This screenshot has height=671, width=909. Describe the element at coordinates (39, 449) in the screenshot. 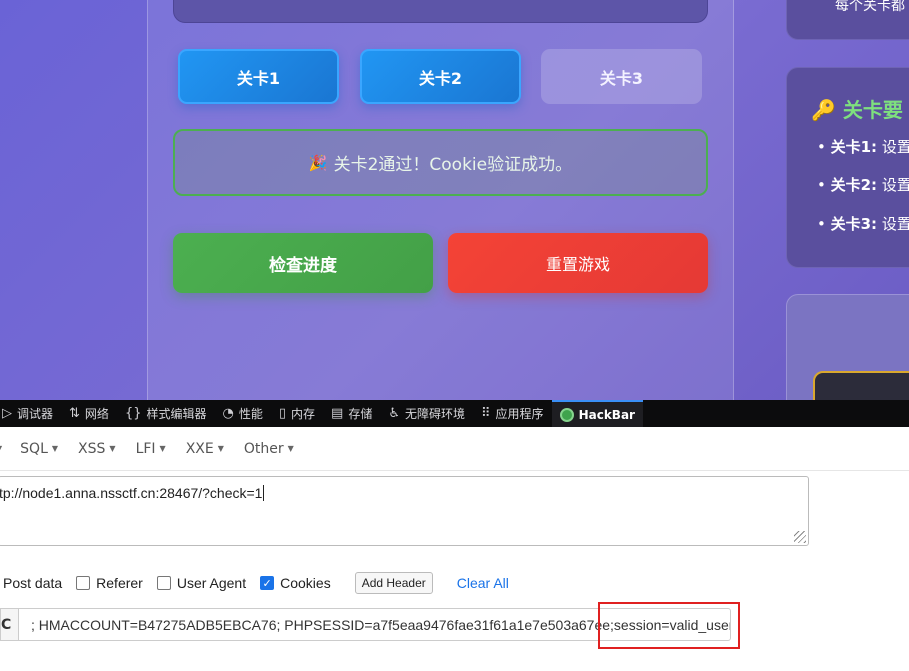

I see `menu-sql: SQL ▼` at that location.